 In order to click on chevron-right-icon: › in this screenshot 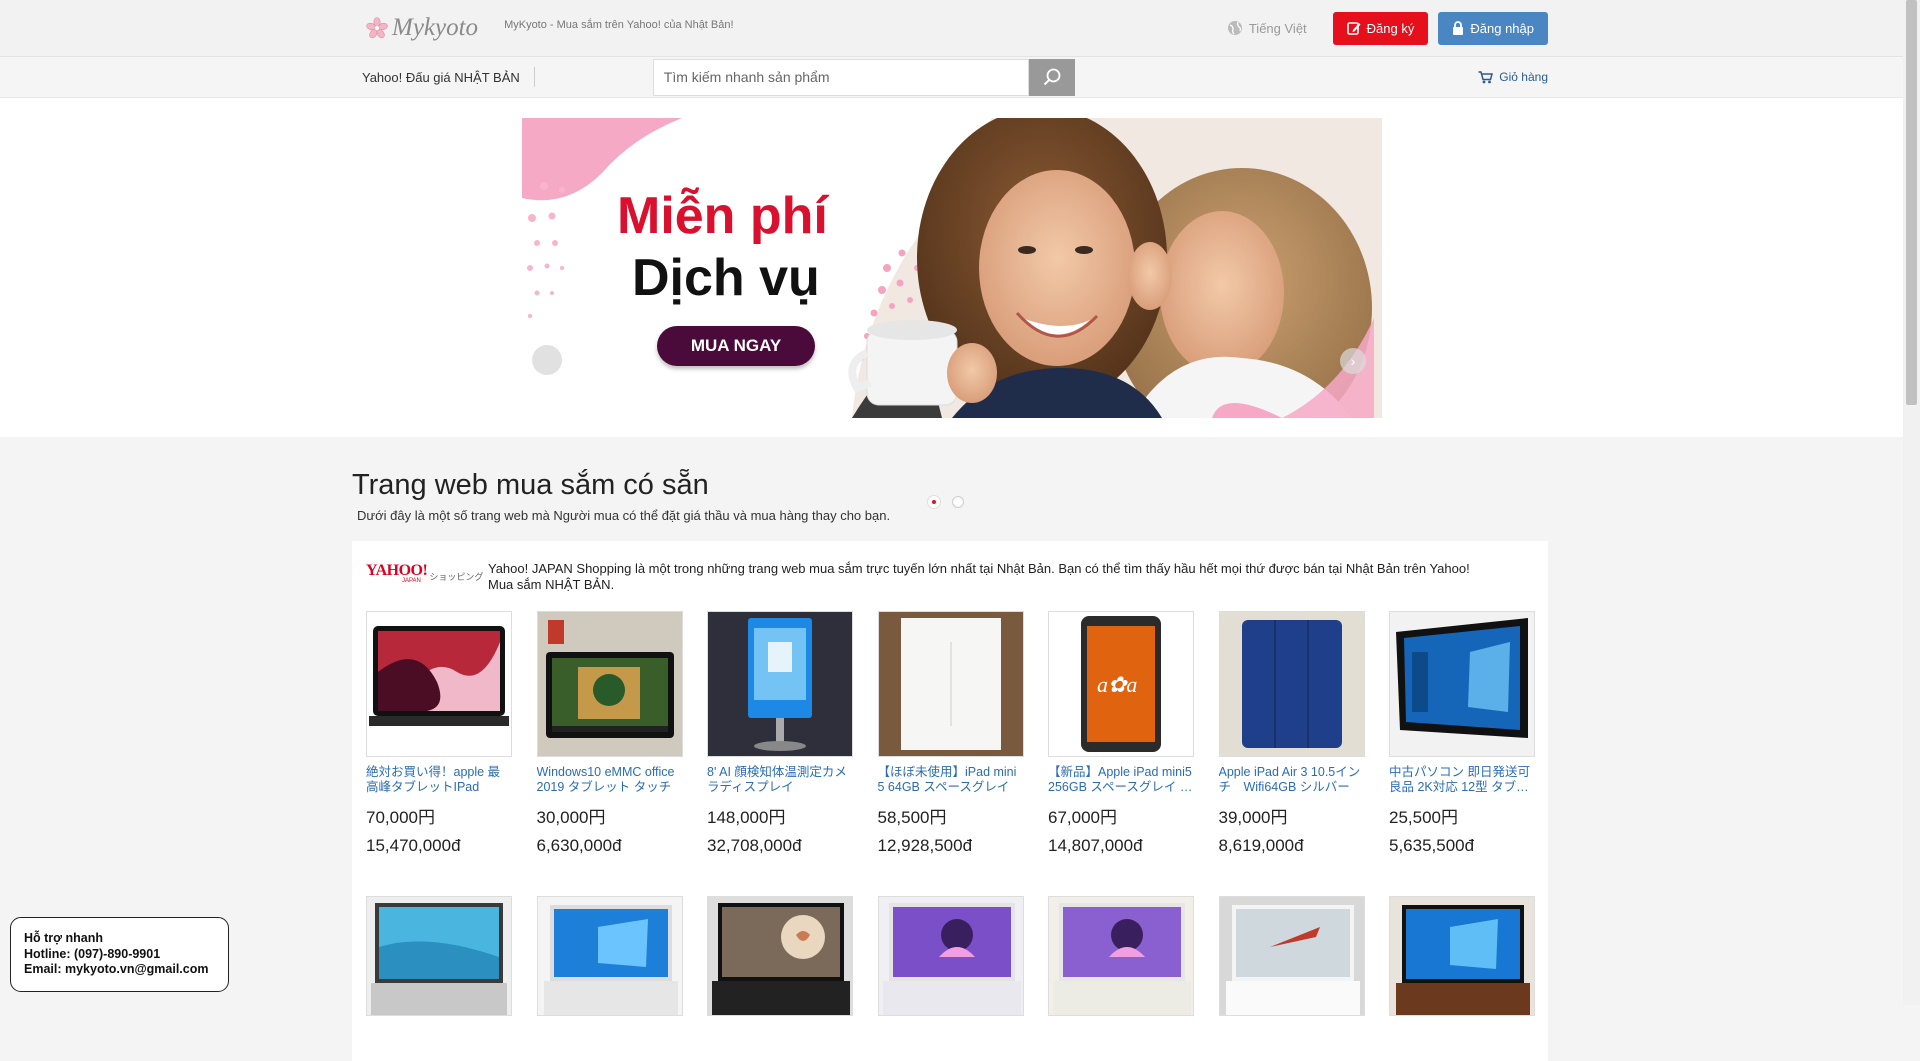, I will do `click(1353, 361)`.